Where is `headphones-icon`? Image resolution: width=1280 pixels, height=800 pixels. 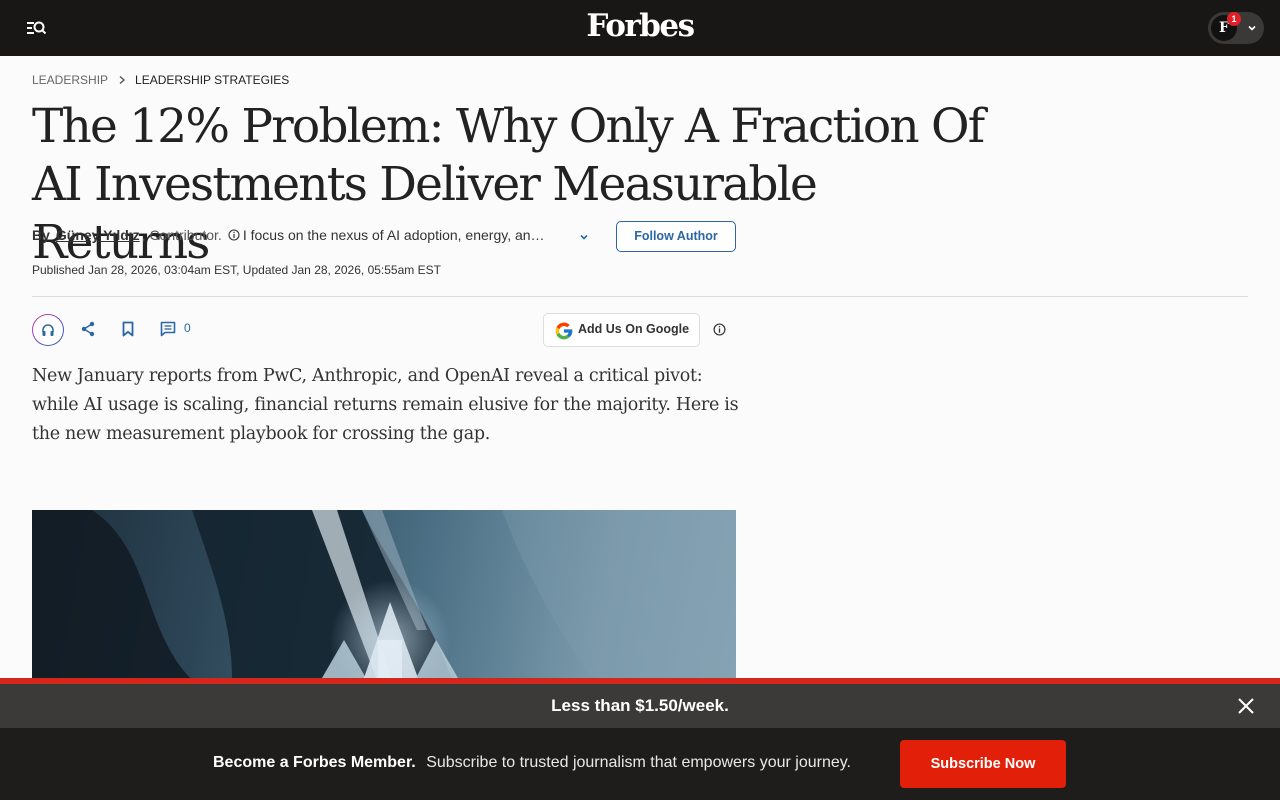 headphones-icon is located at coordinates (48, 330).